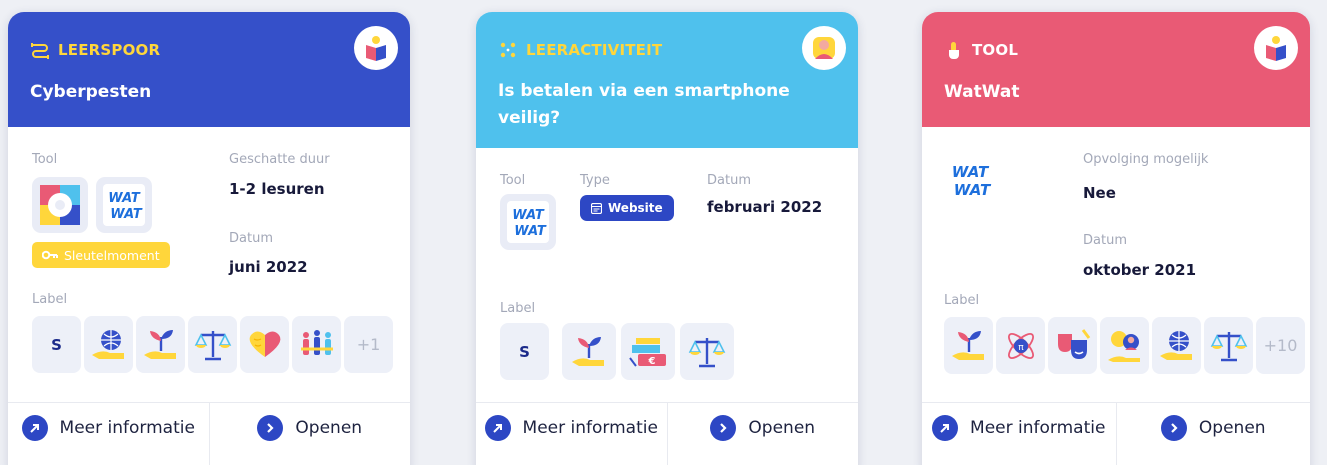 This screenshot has width=1327, height=465. What do you see at coordinates (1140, 270) in the screenshot?
I see `date-value: oktober 2021` at bounding box center [1140, 270].